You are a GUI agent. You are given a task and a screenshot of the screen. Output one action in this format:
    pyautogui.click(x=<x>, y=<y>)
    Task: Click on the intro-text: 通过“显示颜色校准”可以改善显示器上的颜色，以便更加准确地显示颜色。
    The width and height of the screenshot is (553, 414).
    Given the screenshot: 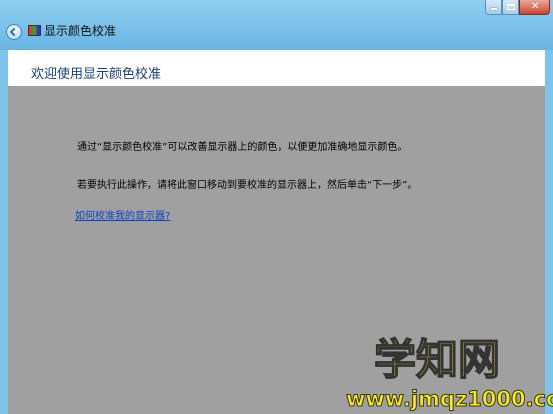 What is the action you would take?
    pyautogui.click(x=242, y=147)
    